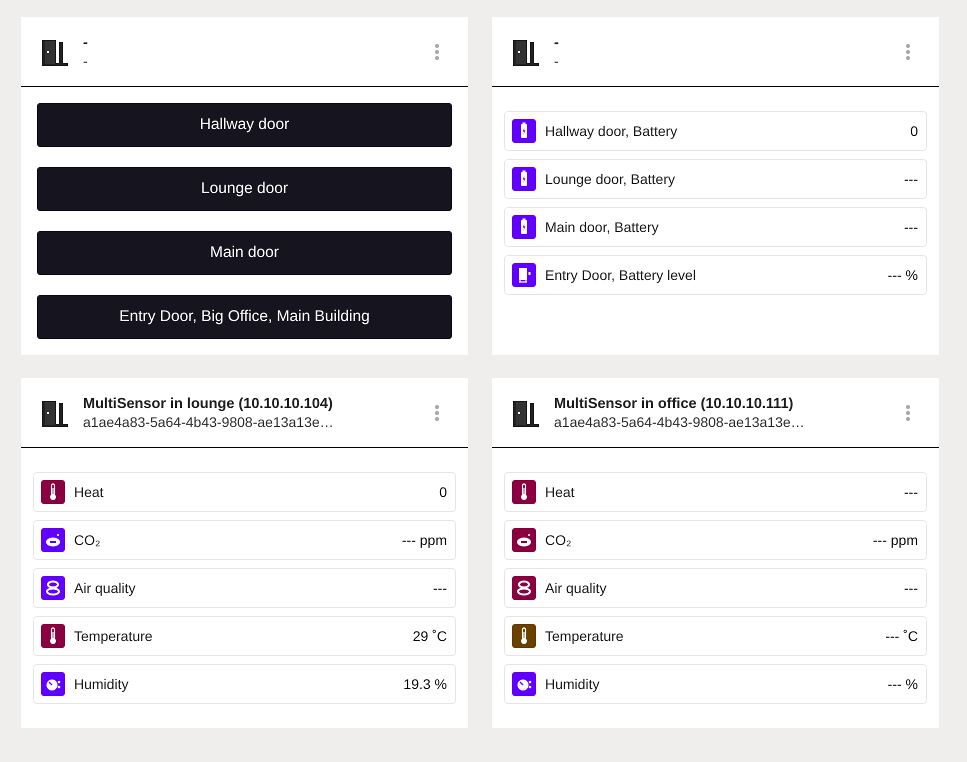 This screenshot has width=967, height=762. I want to click on door-button: Hallway door, so click(244, 125).